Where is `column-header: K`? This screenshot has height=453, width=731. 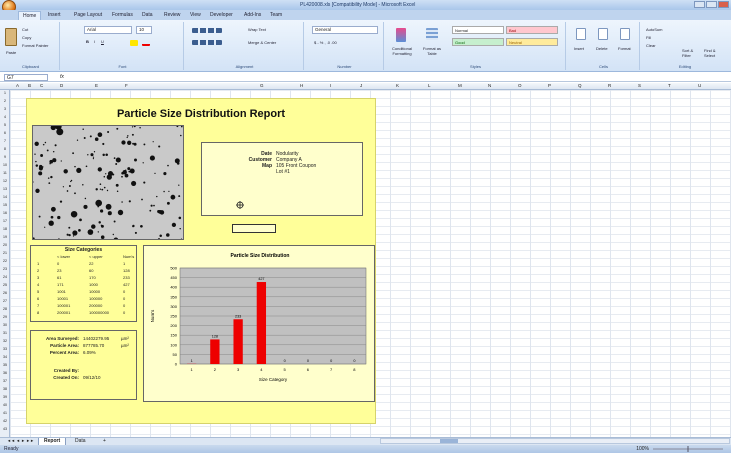
column-header: K is located at coordinates (397, 85).